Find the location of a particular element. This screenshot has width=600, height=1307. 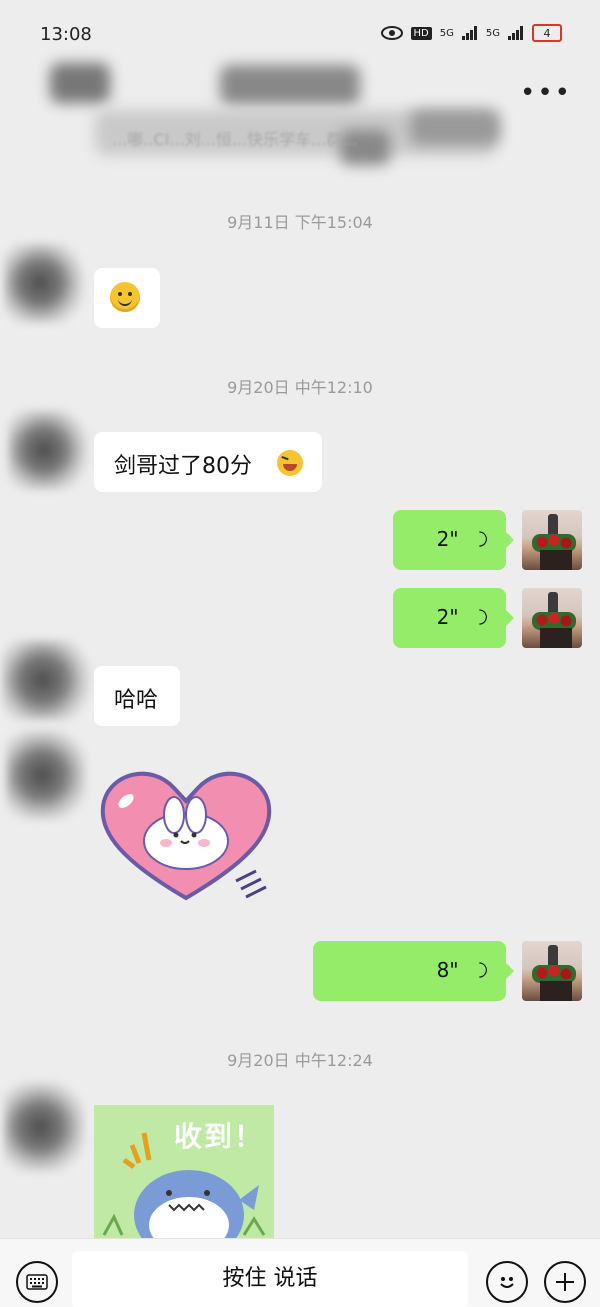

message-text: 剑哥过了80分 is located at coordinates (183, 466).